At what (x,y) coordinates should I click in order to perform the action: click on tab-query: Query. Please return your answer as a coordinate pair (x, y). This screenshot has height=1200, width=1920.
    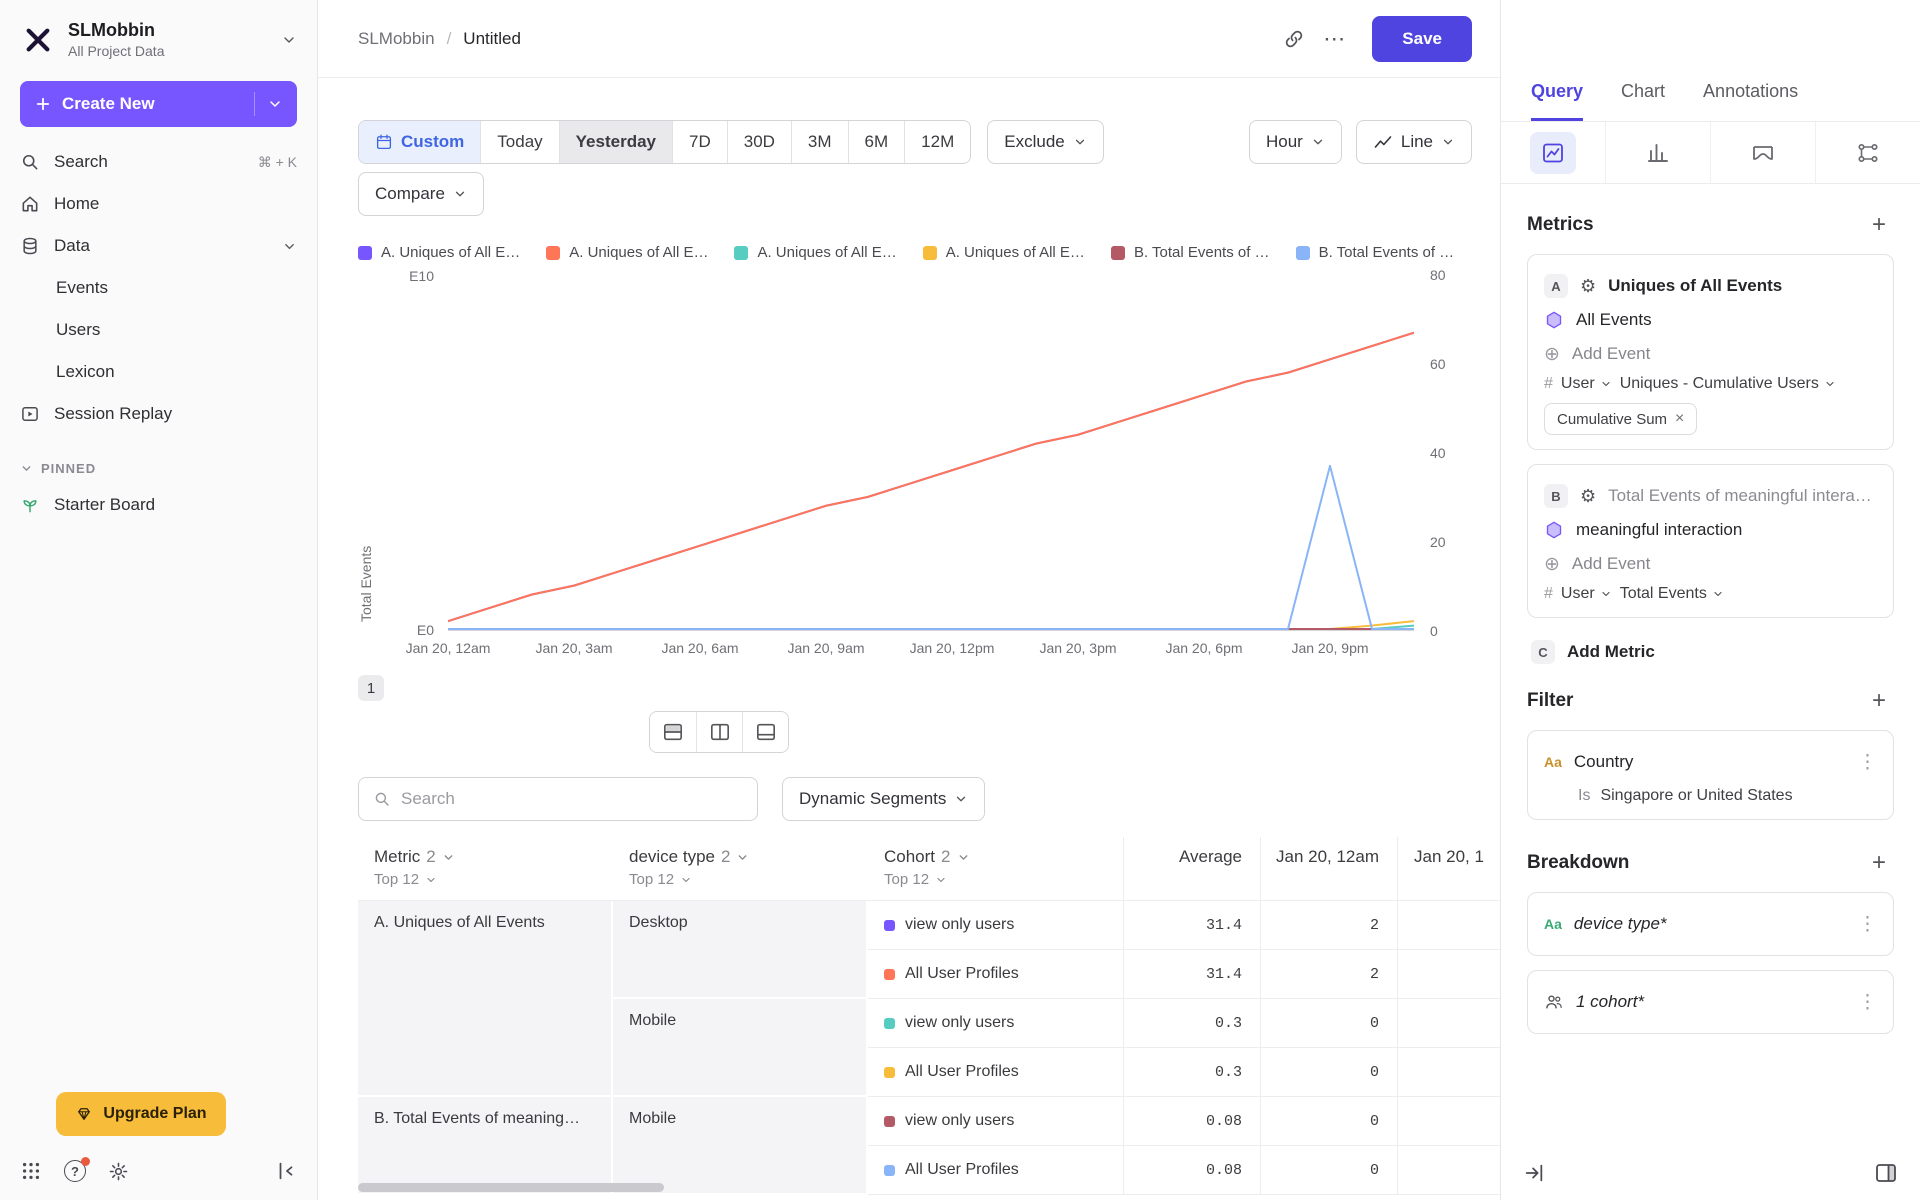
    Looking at the image, I should click on (1557, 101).